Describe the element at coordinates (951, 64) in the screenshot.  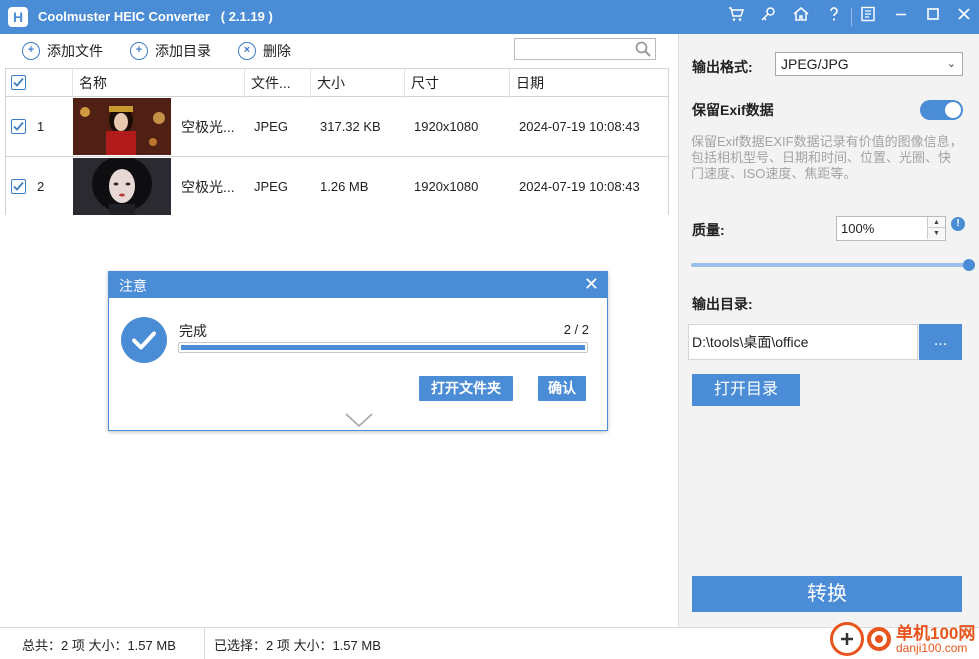
I see `chevron-down-icon: ⌄` at that location.